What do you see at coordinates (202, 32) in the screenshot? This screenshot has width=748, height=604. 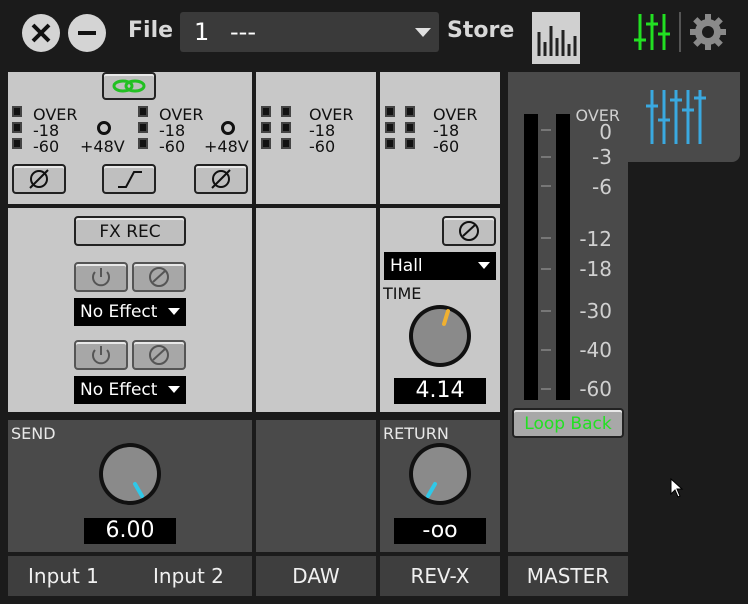 I see `preset-number: 1` at bounding box center [202, 32].